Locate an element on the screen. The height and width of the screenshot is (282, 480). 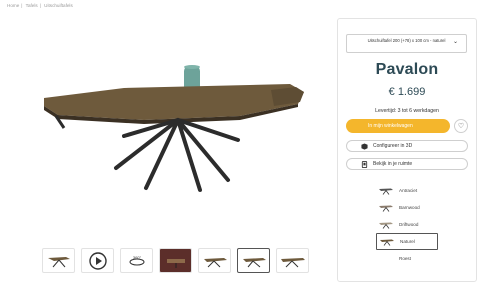
thumbnail-strip: 360° is located at coordinates (175, 260).